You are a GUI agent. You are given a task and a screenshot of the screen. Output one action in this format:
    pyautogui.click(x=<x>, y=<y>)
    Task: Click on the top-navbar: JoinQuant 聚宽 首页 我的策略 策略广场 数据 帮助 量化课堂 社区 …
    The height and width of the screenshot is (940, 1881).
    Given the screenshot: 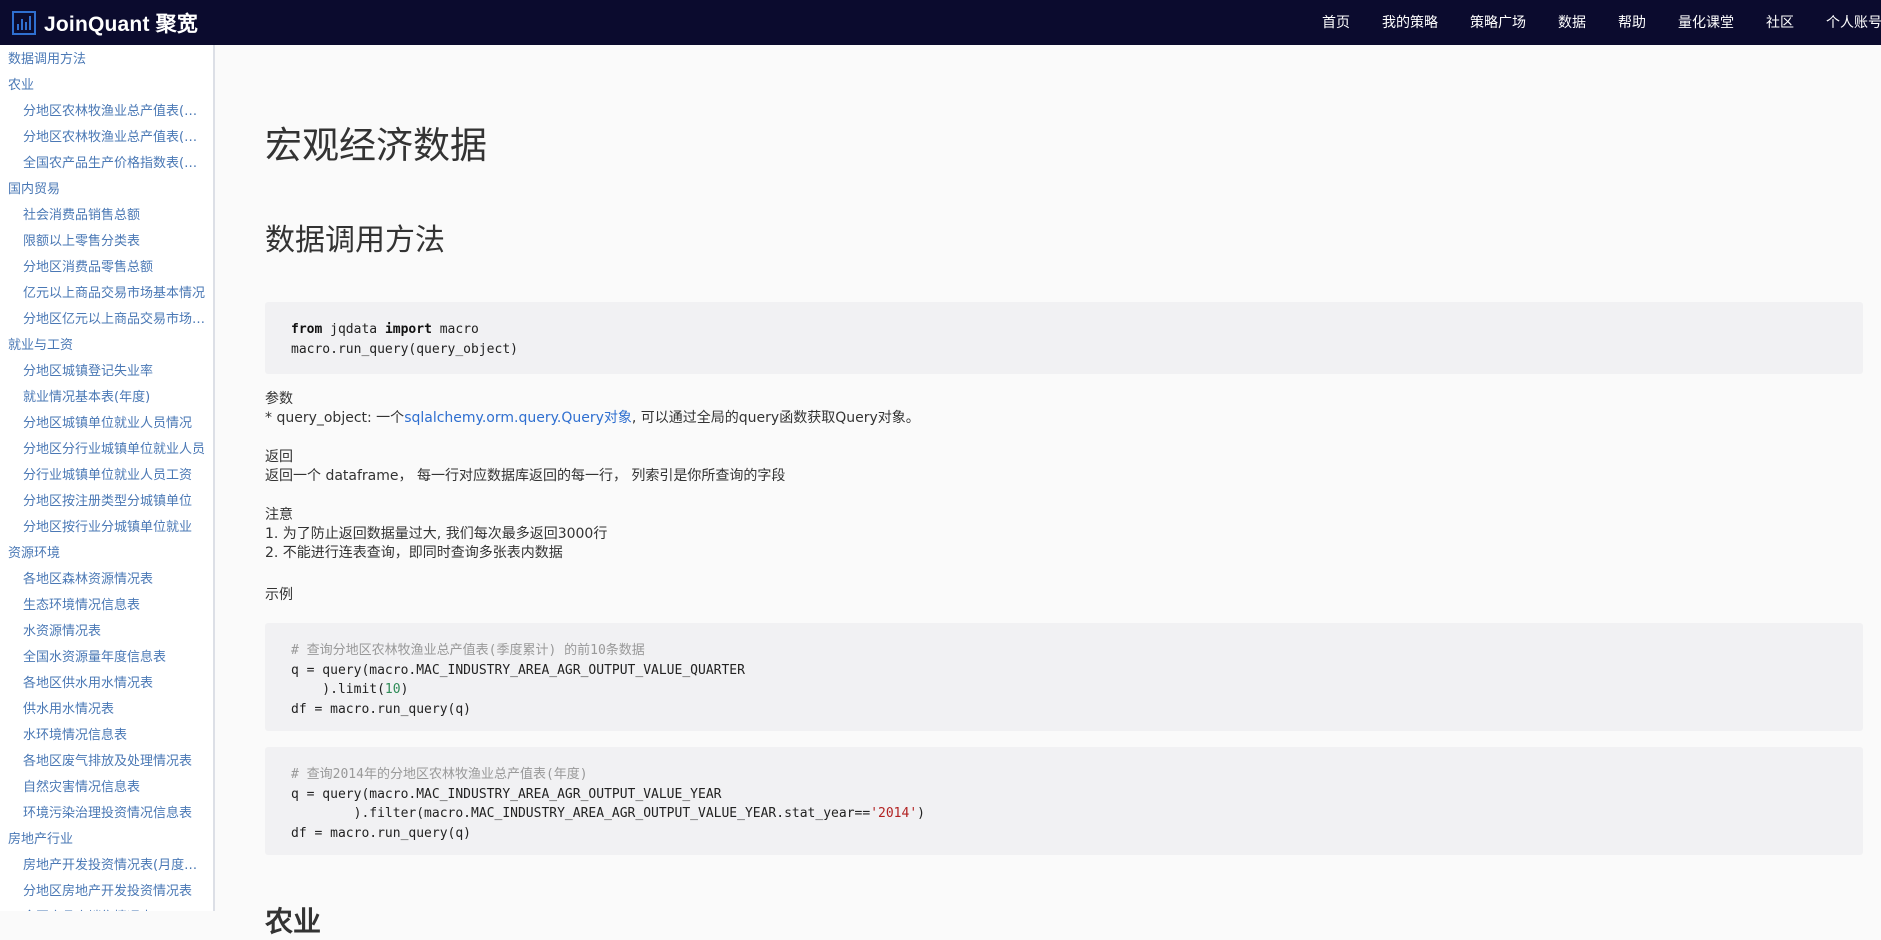 What is the action you would take?
    pyautogui.click(x=940, y=22)
    